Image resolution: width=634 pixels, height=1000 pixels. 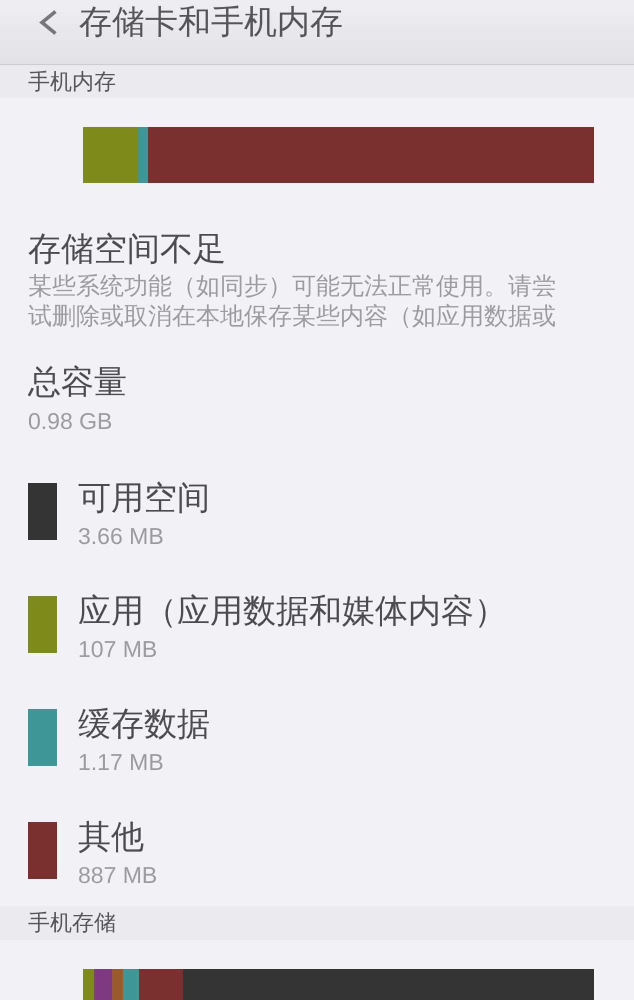 What do you see at coordinates (317, 923) in the screenshot?
I see `section-header: 手机存储` at bounding box center [317, 923].